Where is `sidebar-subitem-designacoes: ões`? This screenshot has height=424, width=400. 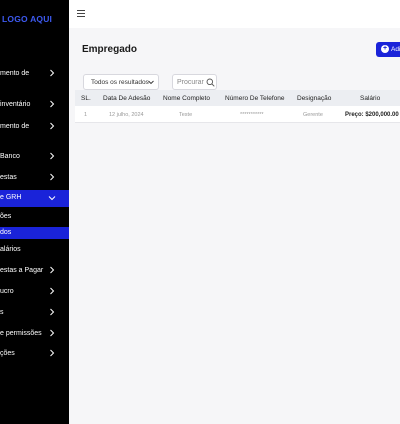 sidebar-subitem-designacoes: ões is located at coordinates (34, 217).